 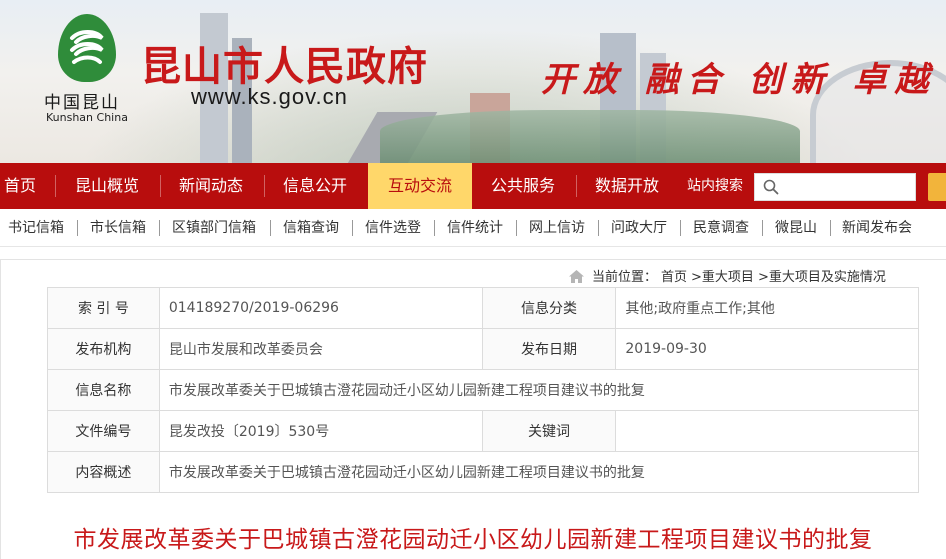 I want to click on nav-item-news: 新闻动态, so click(x=211, y=186).